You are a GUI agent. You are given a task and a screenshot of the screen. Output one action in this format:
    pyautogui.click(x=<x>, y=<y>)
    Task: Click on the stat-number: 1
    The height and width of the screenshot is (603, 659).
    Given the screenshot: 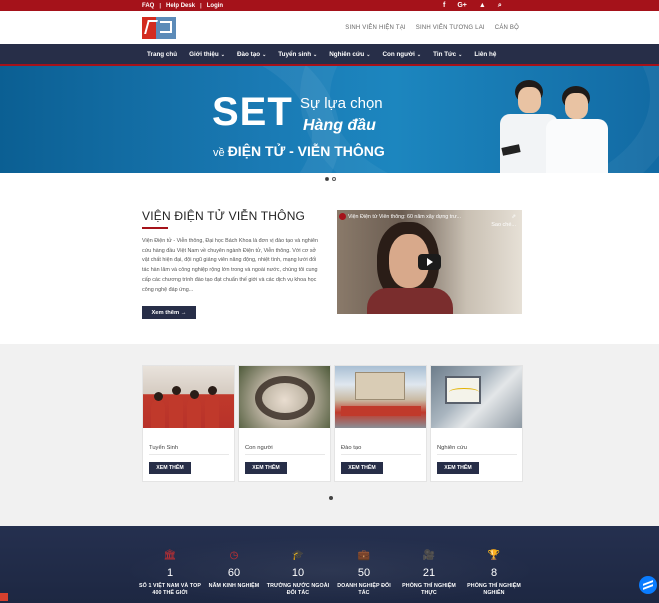 What is the action you would take?
    pyautogui.click(x=170, y=573)
    